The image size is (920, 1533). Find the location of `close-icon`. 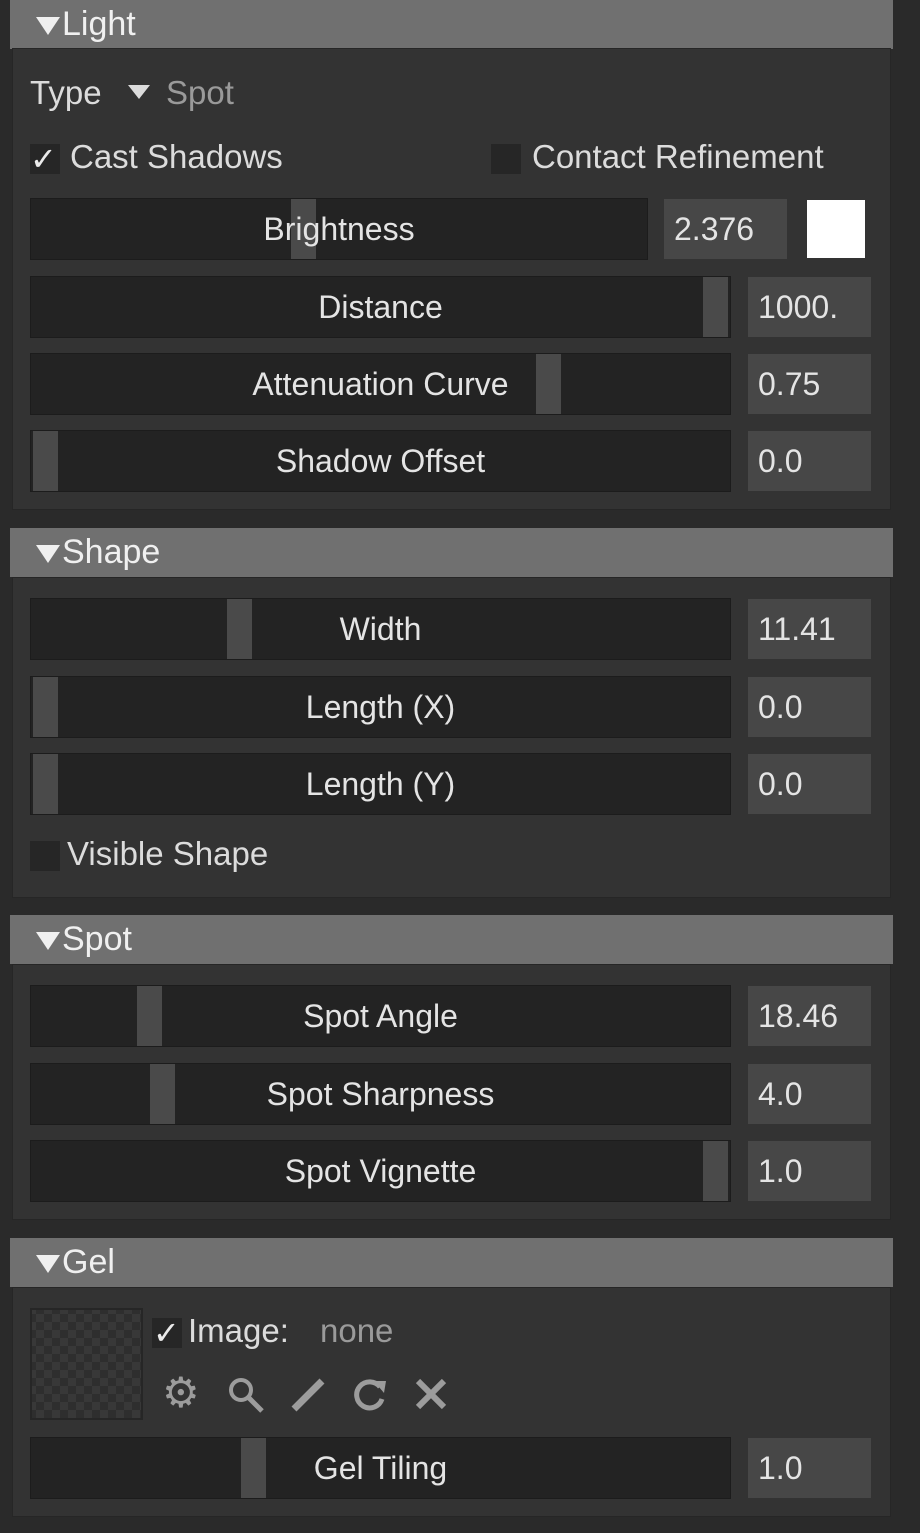

close-icon is located at coordinates (432, 1395).